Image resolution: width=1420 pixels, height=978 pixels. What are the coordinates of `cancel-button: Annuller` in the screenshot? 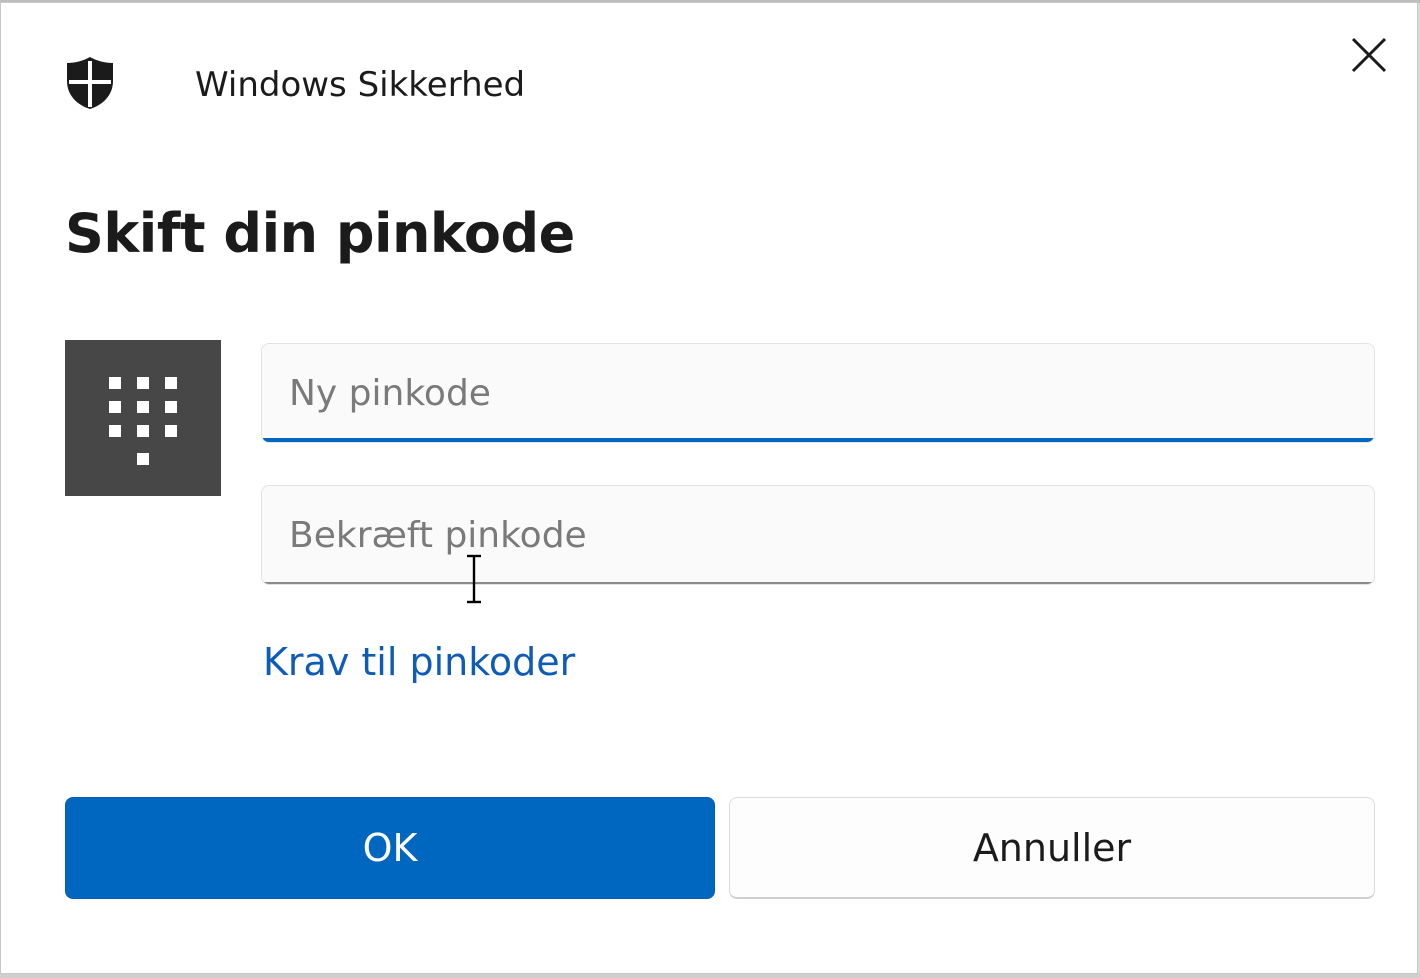 It's located at (1052, 848).